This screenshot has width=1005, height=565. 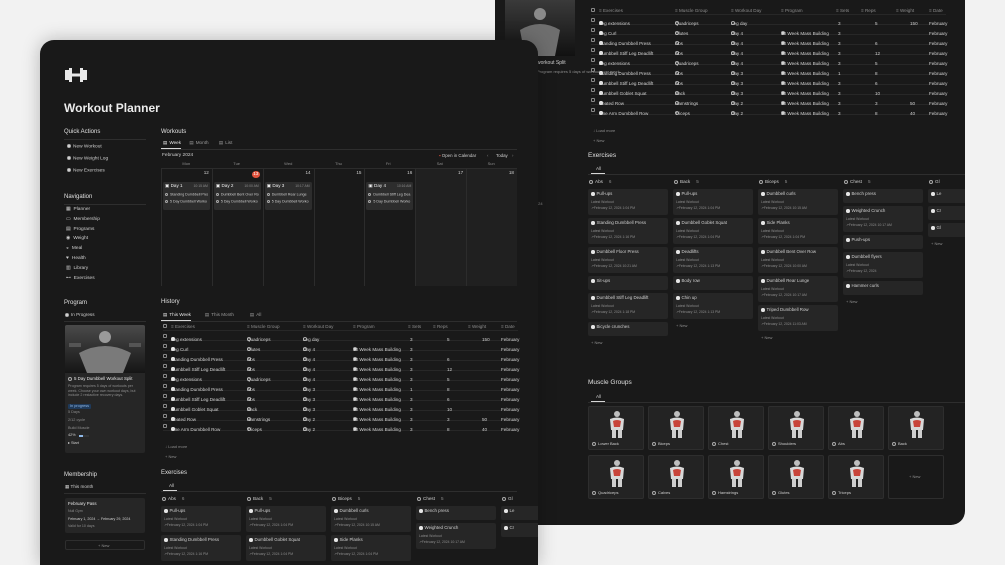 I want to click on start-button: ▸ Start, so click(x=73, y=443).